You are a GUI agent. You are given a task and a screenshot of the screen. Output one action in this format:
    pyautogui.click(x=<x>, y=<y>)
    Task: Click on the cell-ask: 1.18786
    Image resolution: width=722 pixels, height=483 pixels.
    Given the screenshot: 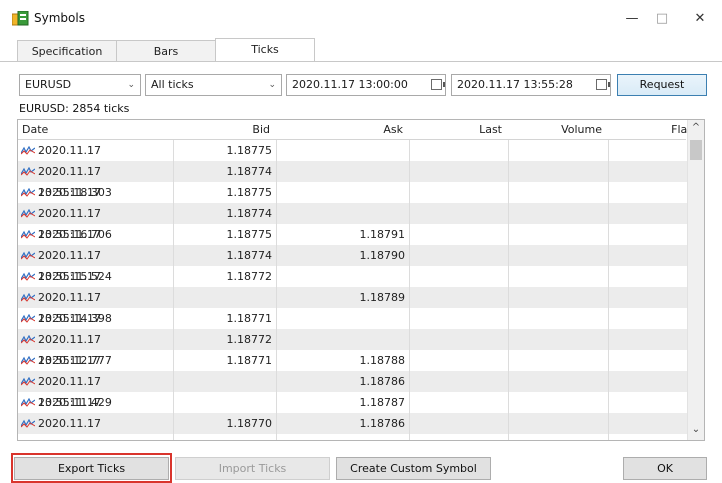 What is the action you would take?
    pyautogui.click(x=343, y=423)
    